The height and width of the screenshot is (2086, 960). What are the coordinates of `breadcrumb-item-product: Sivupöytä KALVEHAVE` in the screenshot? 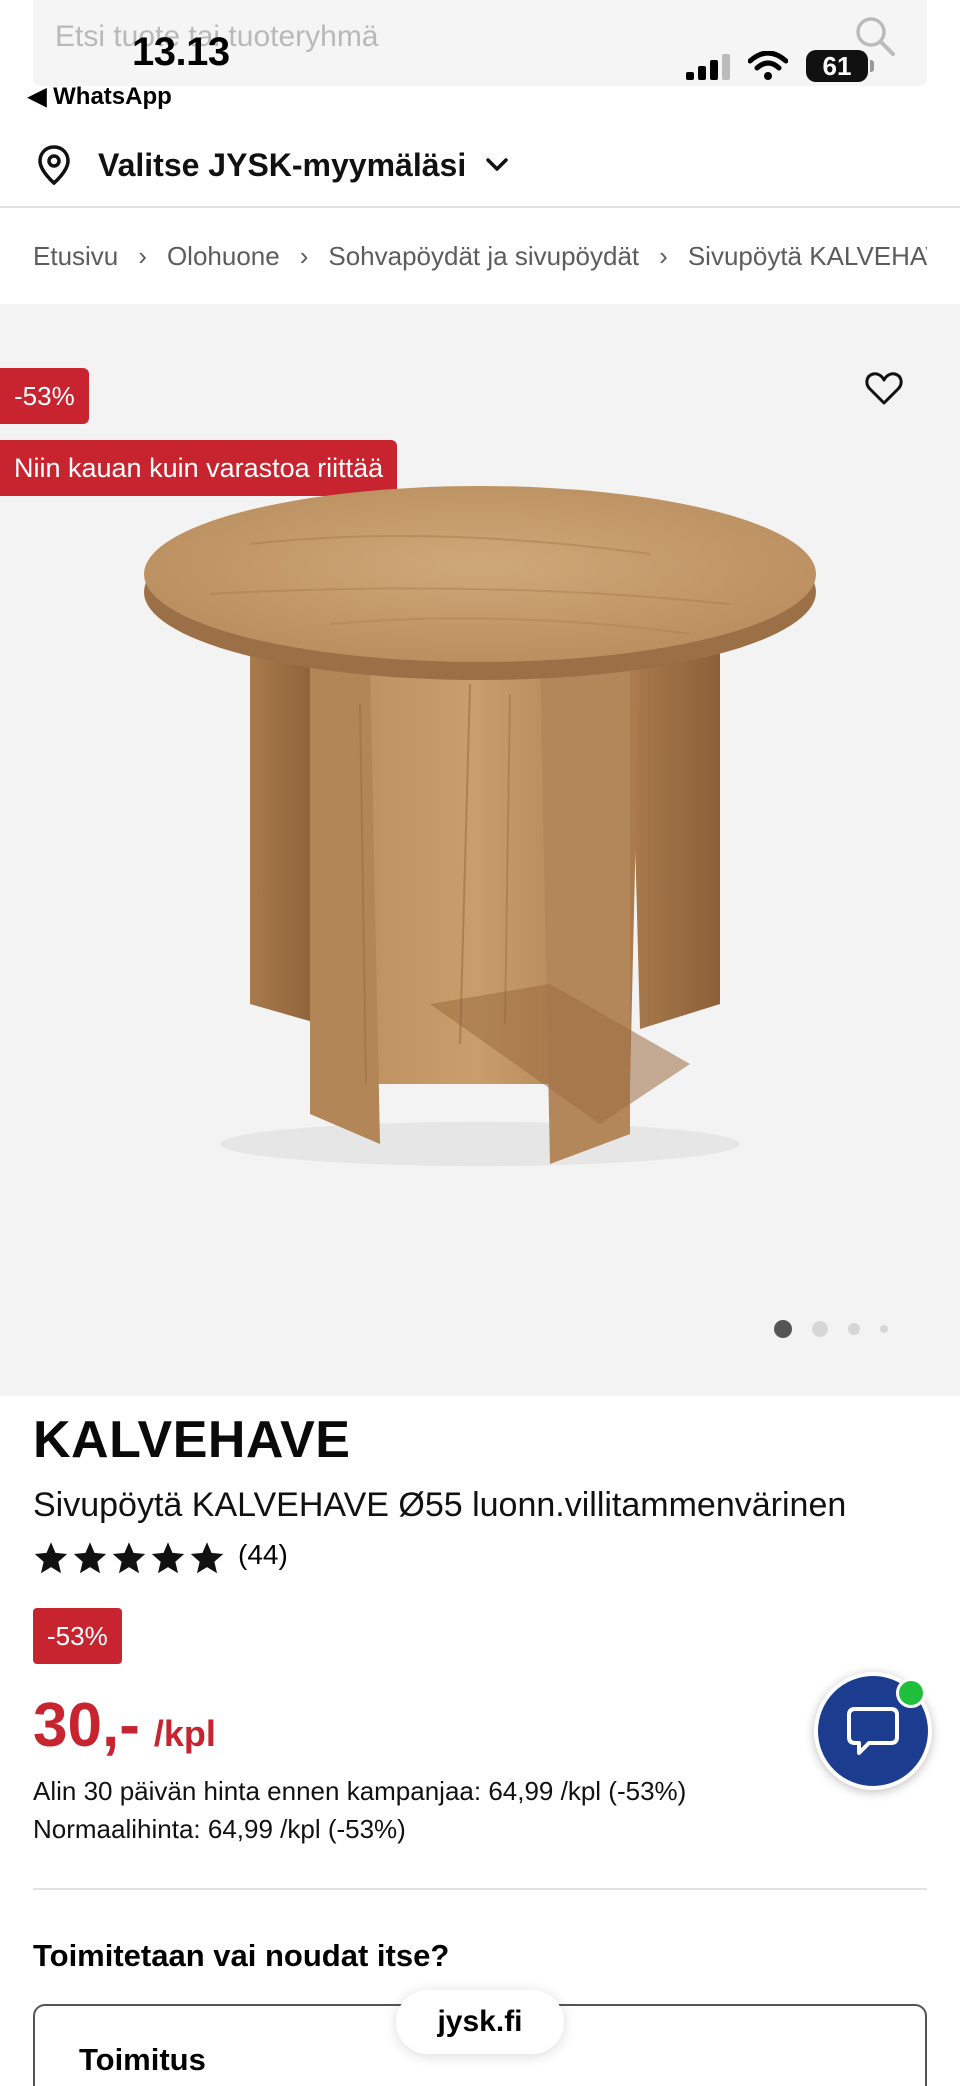 It's located at (807, 256).